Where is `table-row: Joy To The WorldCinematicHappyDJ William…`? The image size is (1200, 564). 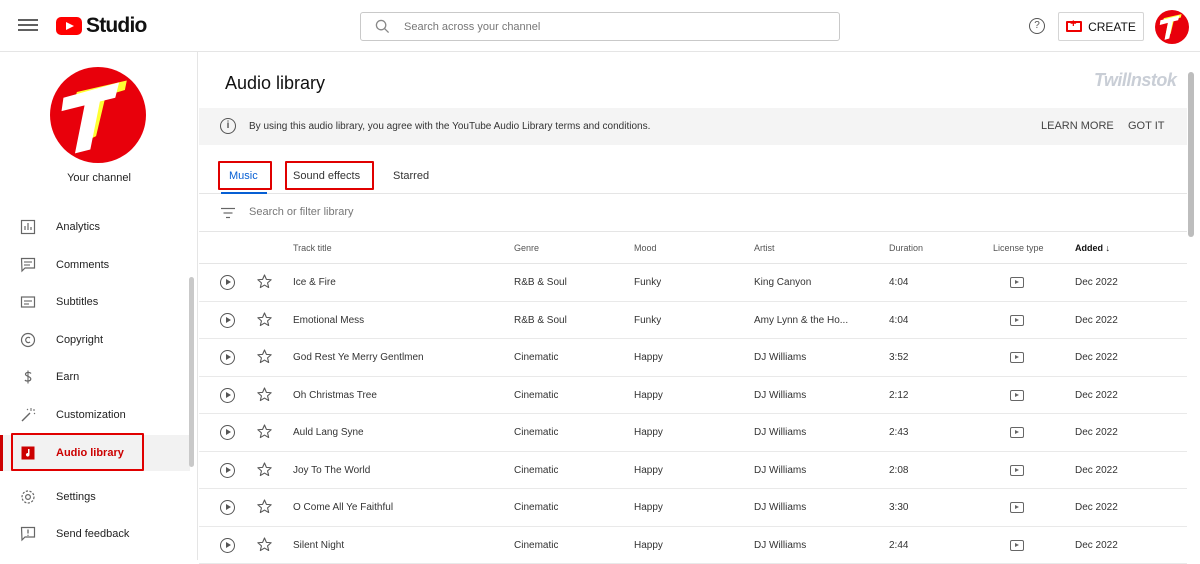 table-row: Joy To The WorldCinematicHappyDJ William… is located at coordinates (693, 471).